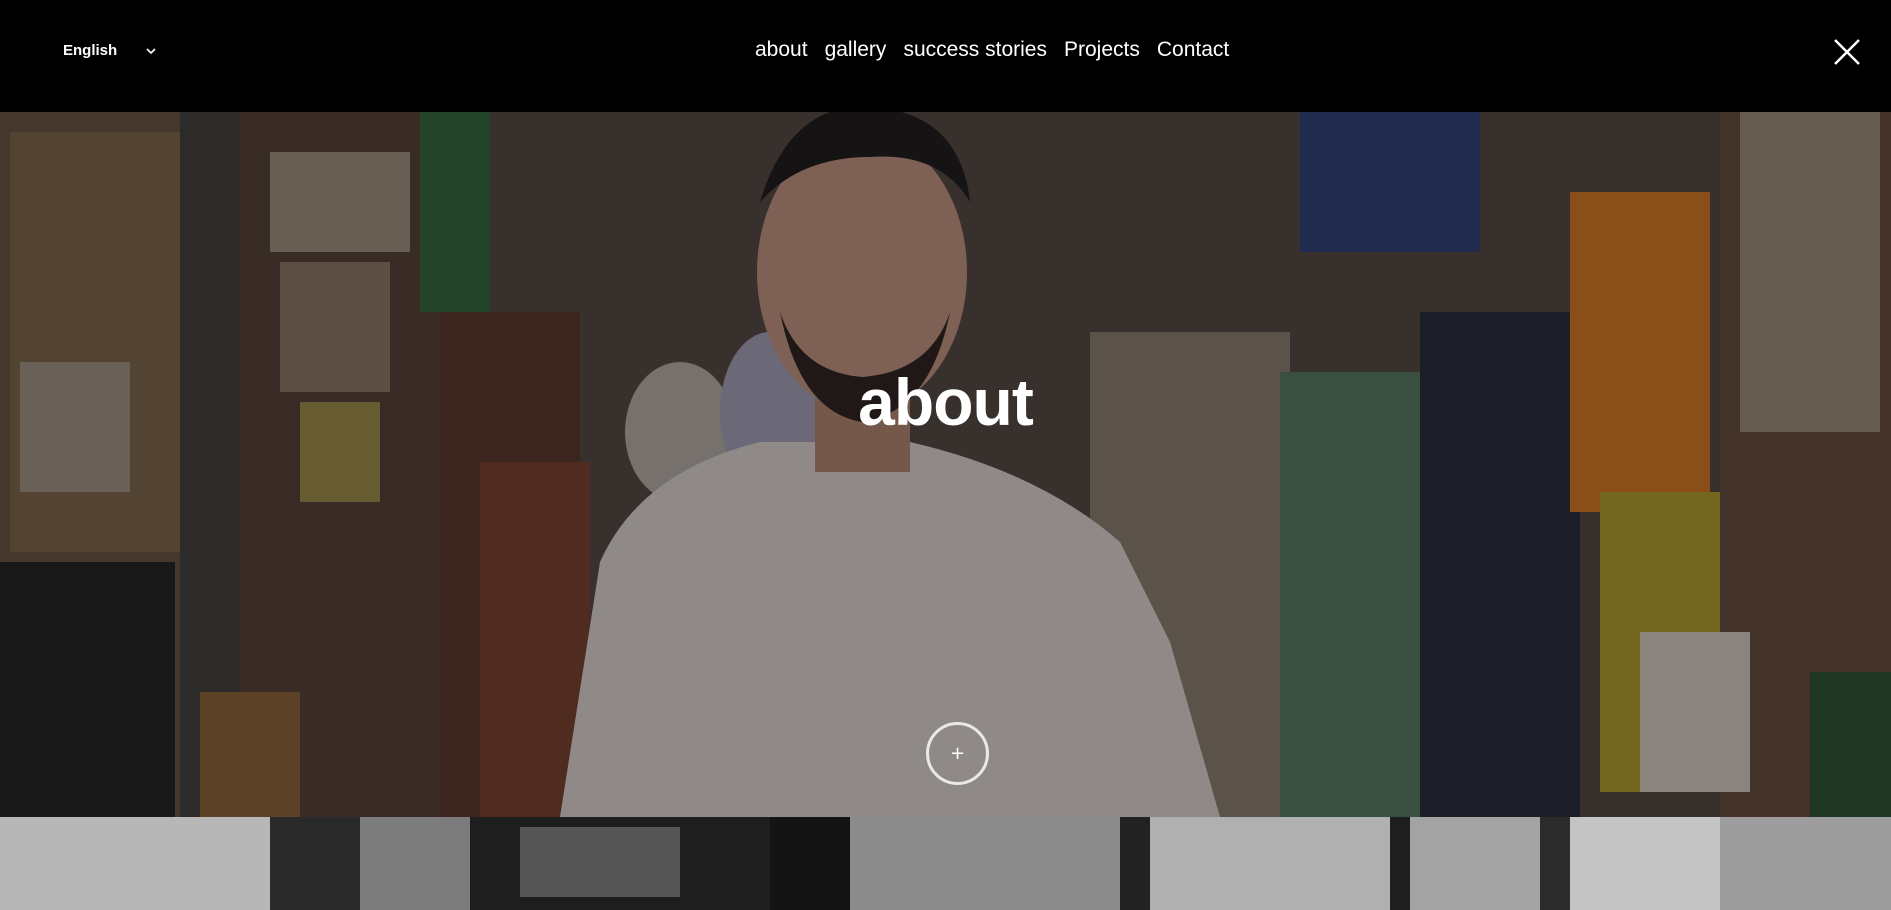 Image resolution: width=1891 pixels, height=910 pixels. What do you see at coordinates (781, 50) in the screenshot?
I see `nav-item-about: about` at bounding box center [781, 50].